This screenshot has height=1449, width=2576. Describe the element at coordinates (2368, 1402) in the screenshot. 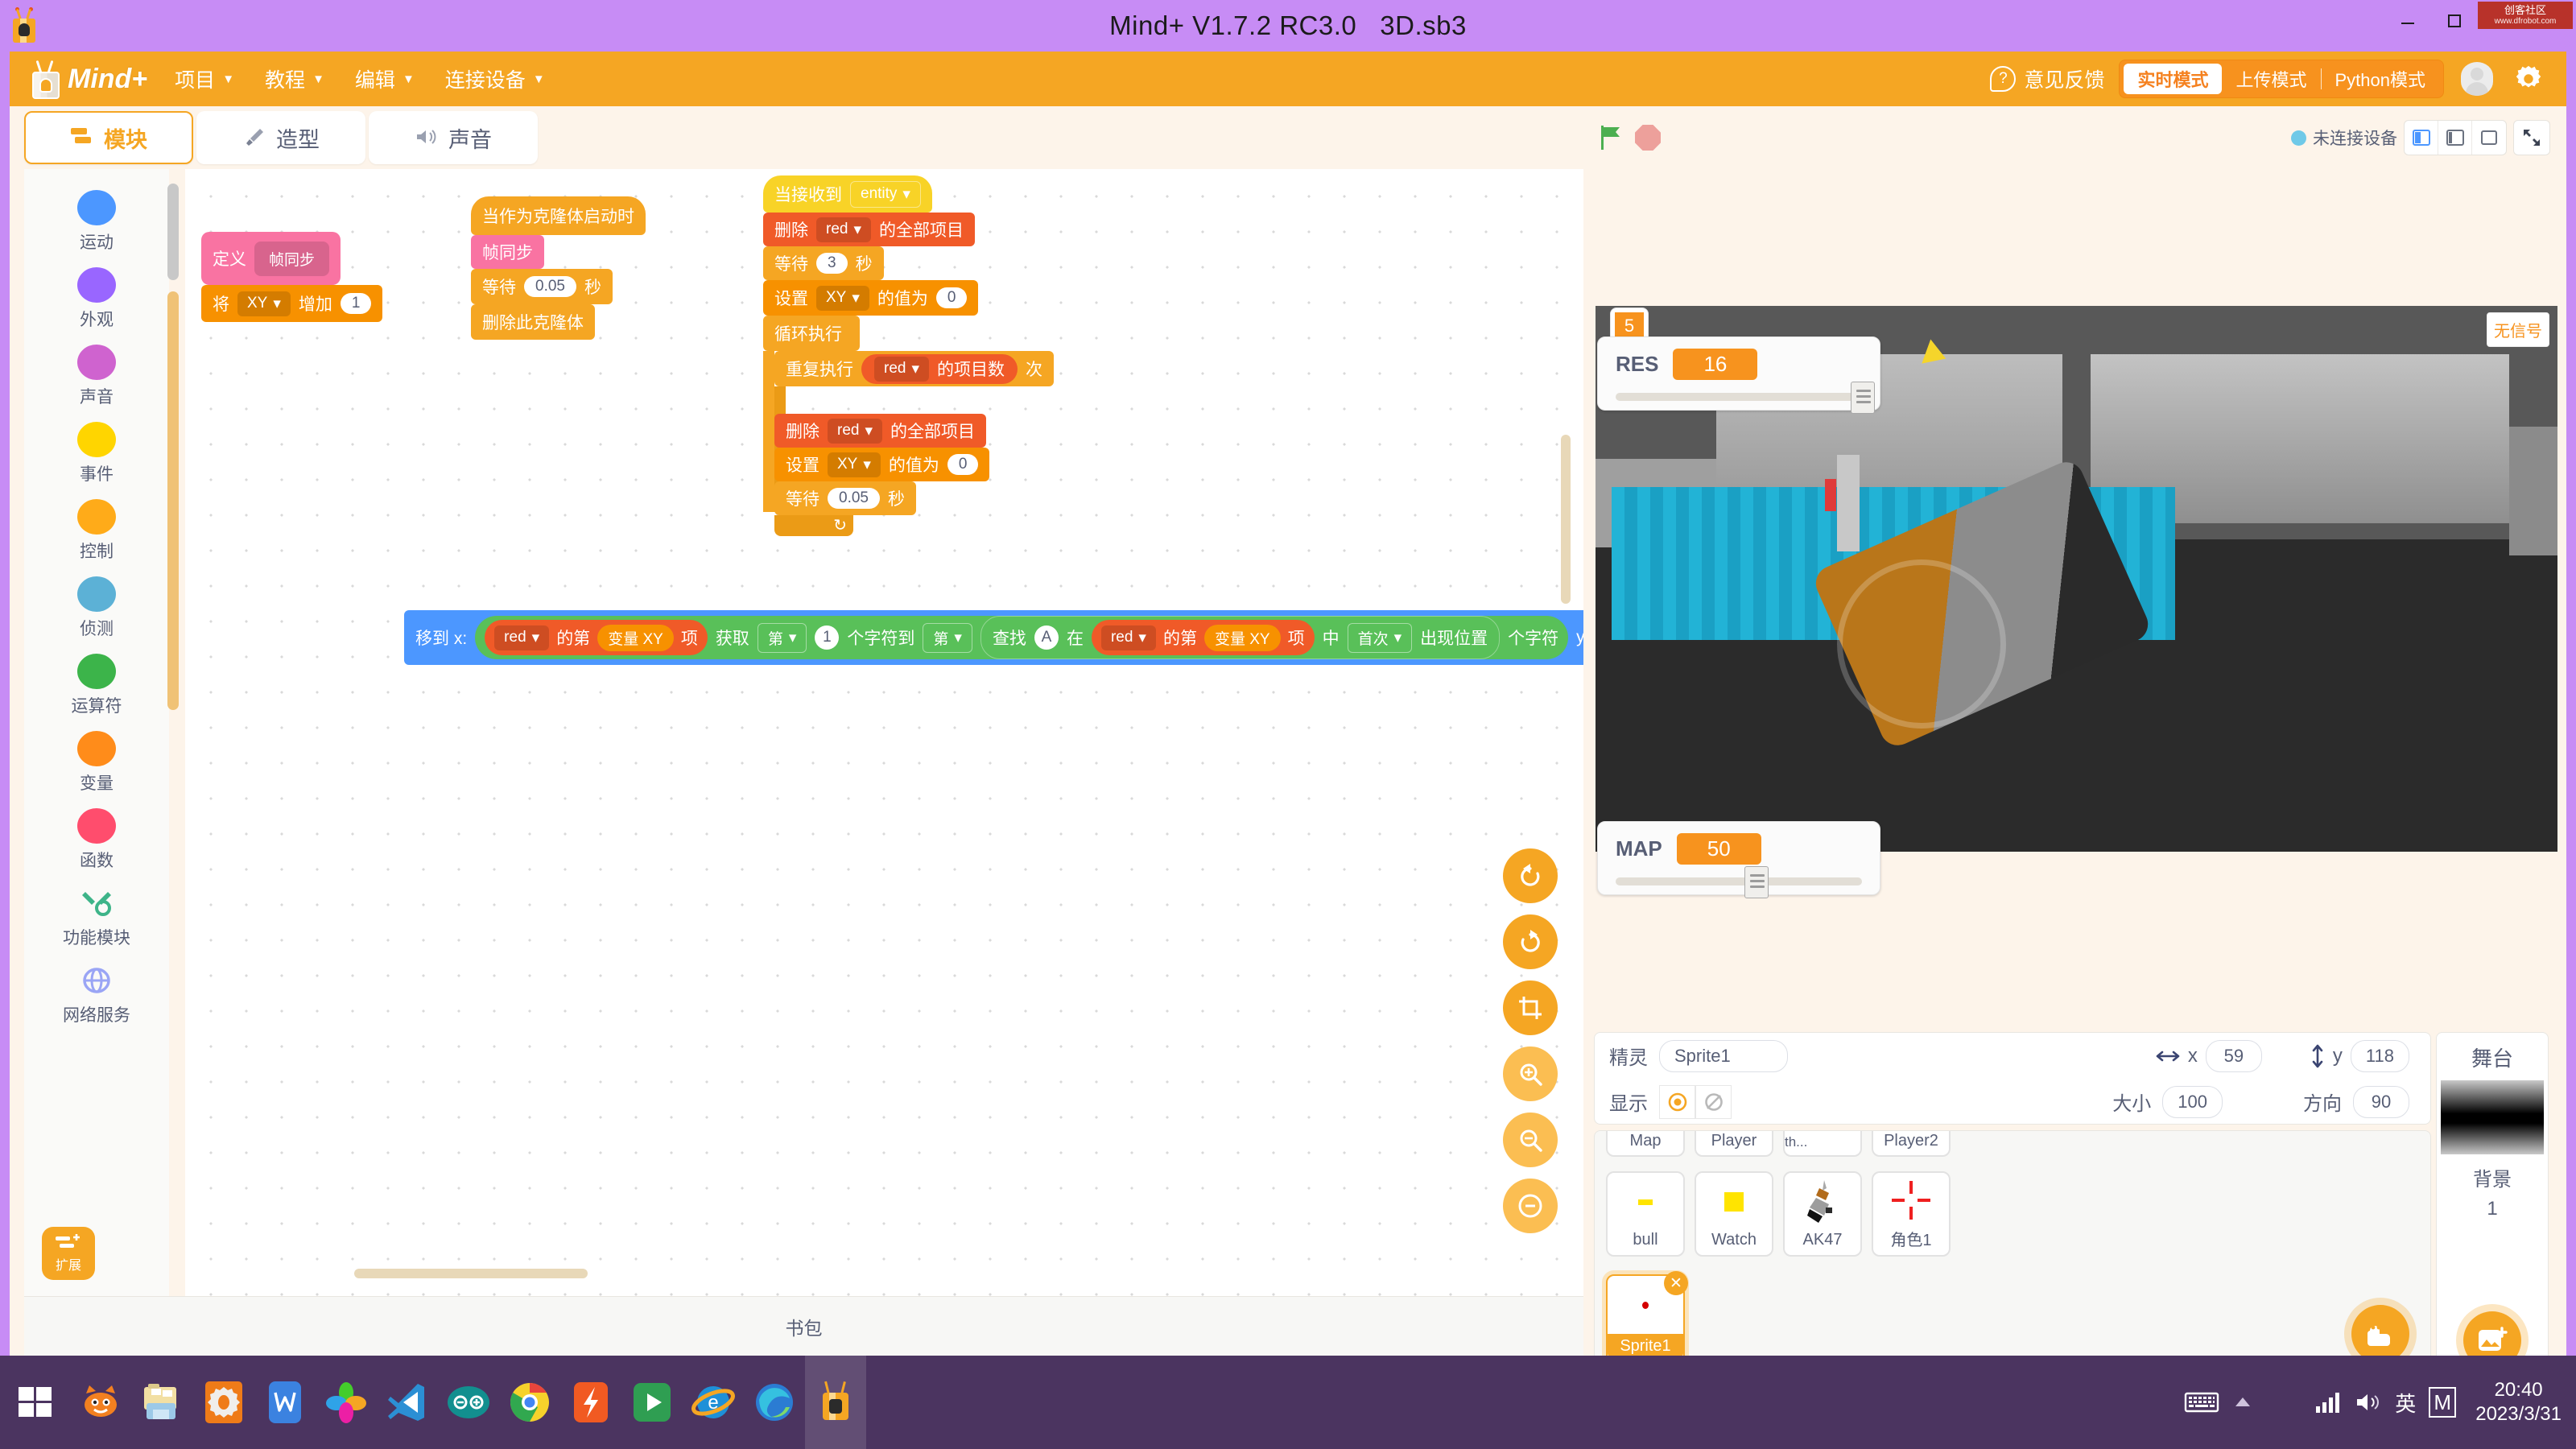

I see `volume-icon` at that location.